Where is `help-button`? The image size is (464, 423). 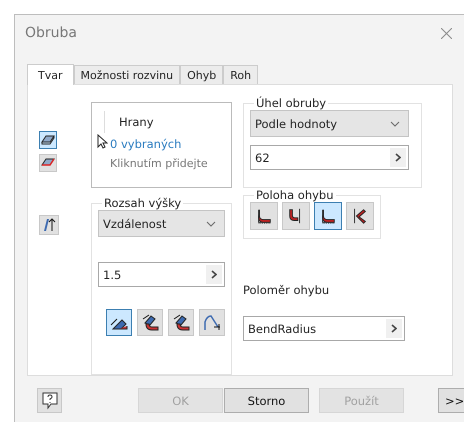 help-button is located at coordinates (49, 400).